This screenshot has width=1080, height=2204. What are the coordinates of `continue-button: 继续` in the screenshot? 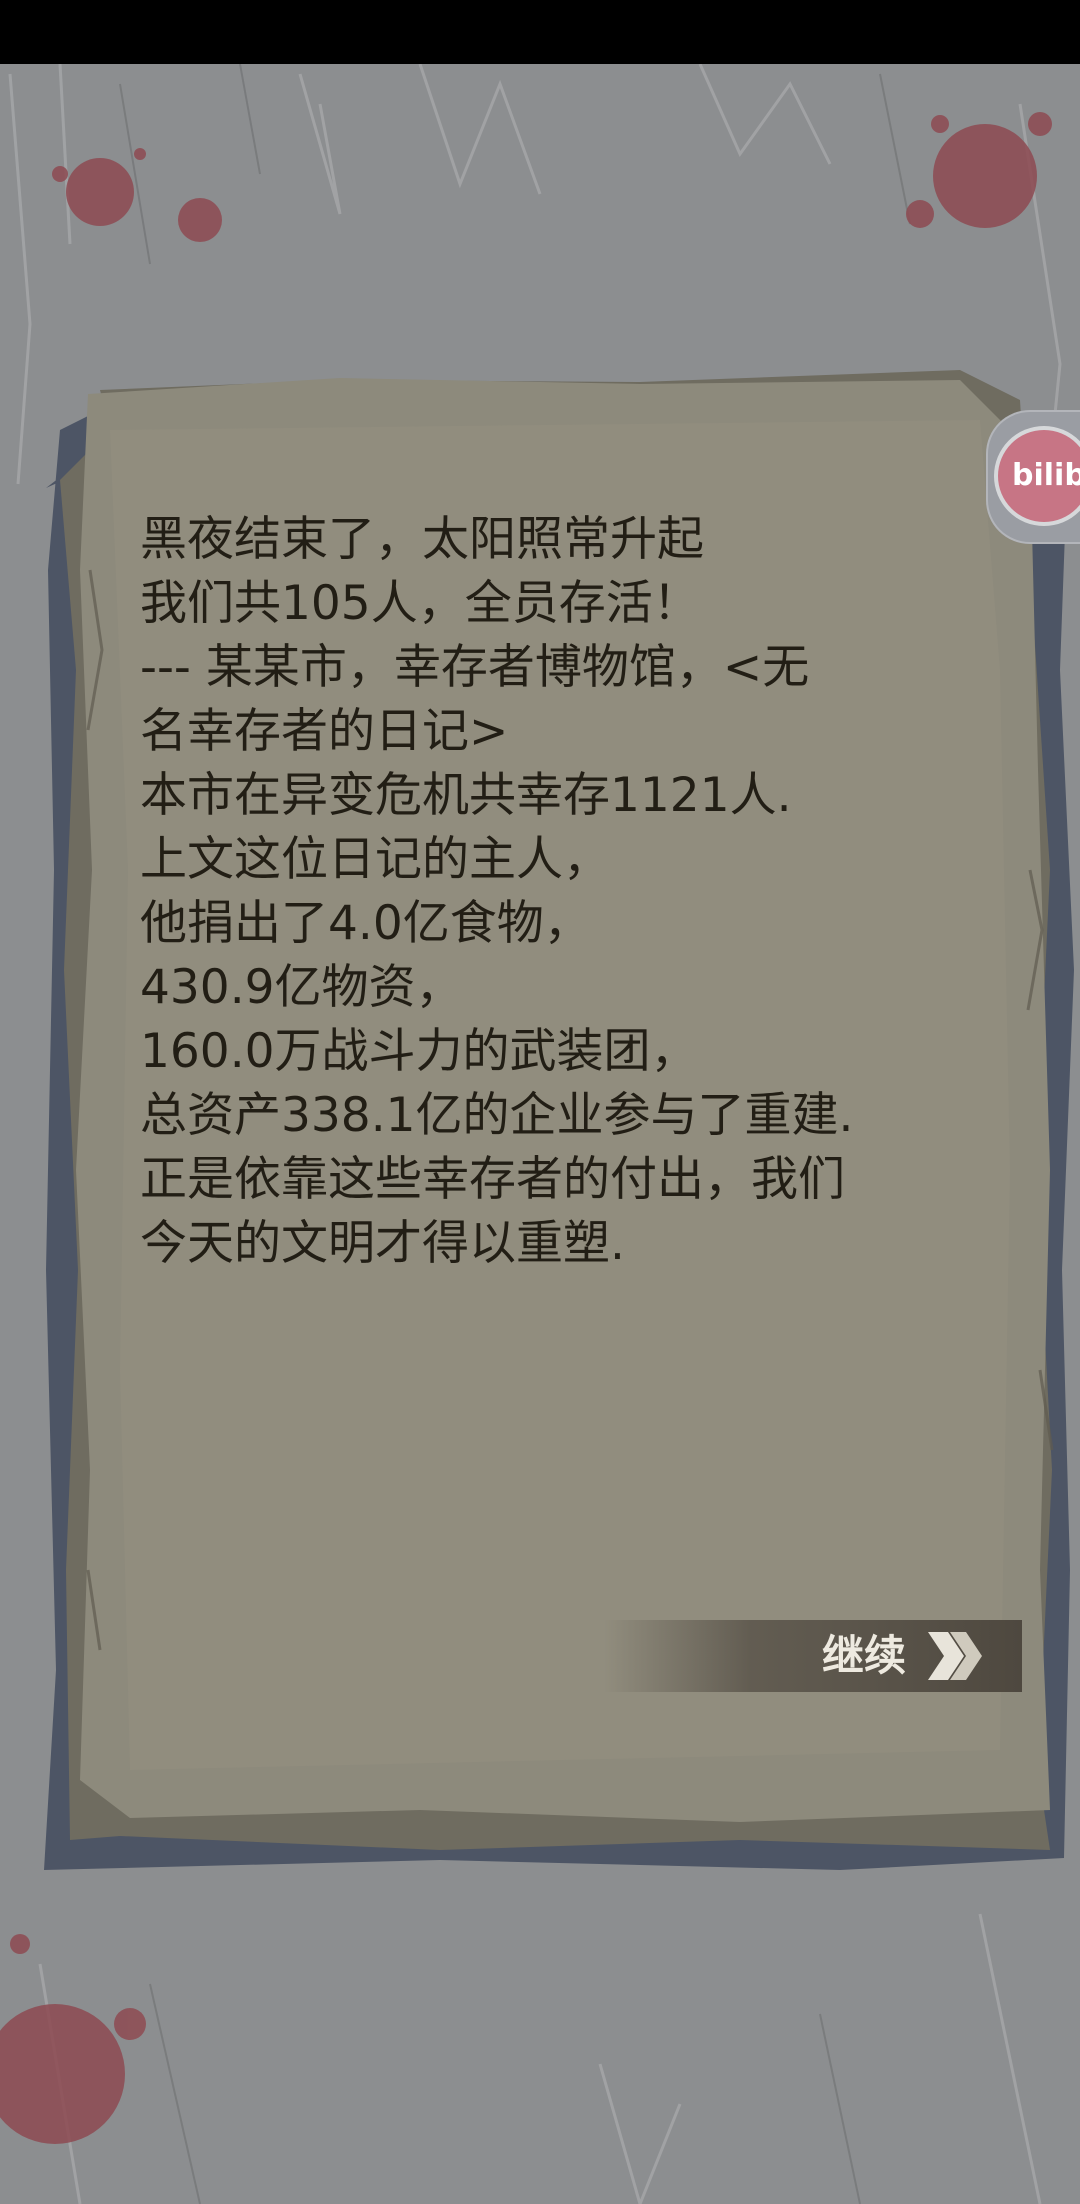 It's located at (813, 1656).